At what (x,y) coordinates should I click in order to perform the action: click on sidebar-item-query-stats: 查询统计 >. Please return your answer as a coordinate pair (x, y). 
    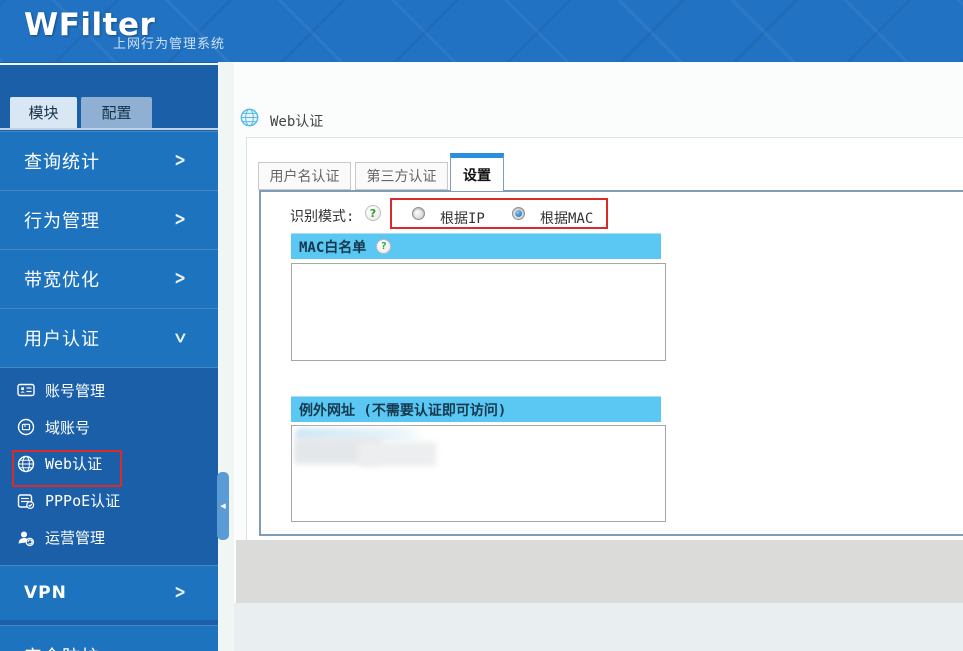
    Looking at the image, I should click on (109, 160).